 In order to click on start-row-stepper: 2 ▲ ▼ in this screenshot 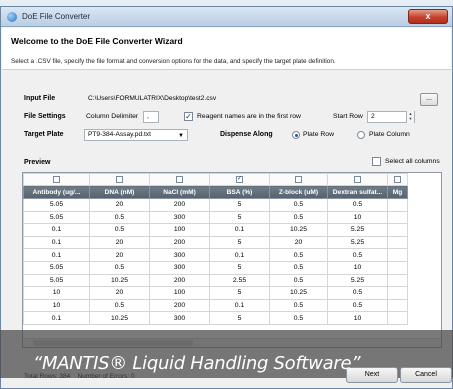, I will do `click(391, 117)`.